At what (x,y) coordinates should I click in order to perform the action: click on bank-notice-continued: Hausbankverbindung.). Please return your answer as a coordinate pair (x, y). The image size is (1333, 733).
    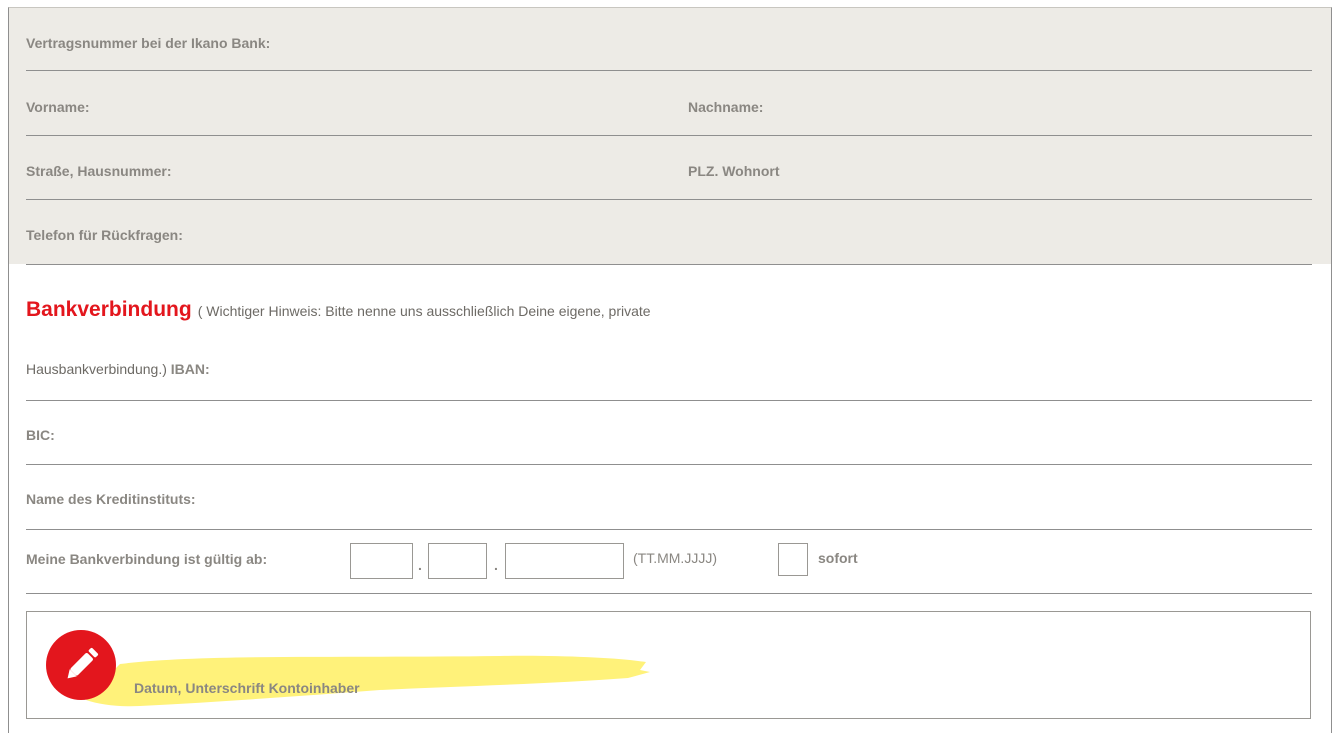
    Looking at the image, I should click on (96, 369).